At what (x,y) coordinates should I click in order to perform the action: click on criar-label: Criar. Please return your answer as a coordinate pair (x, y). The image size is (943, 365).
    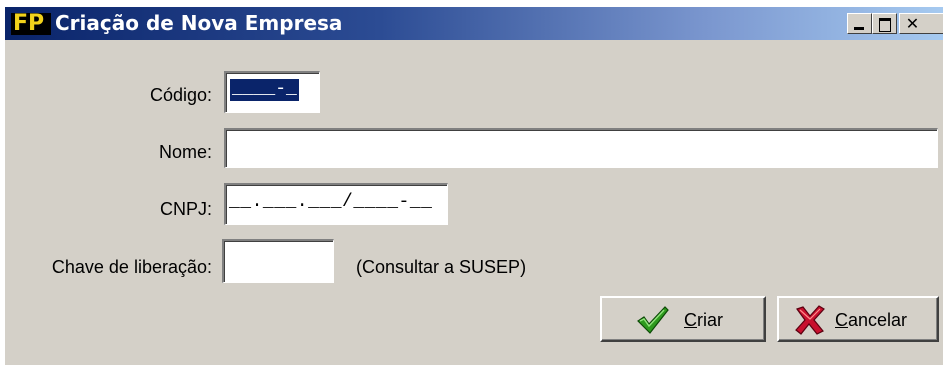
    Looking at the image, I should click on (703, 320).